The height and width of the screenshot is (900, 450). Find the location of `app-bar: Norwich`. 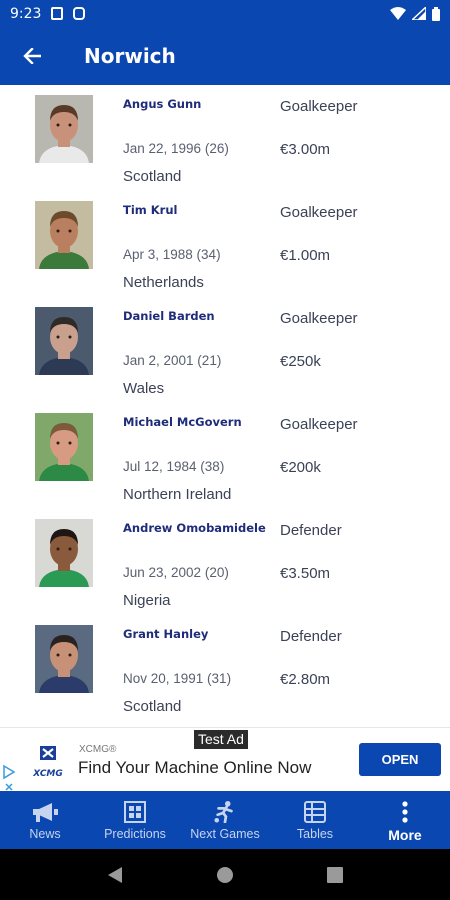

app-bar: Norwich is located at coordinates (225, 56).